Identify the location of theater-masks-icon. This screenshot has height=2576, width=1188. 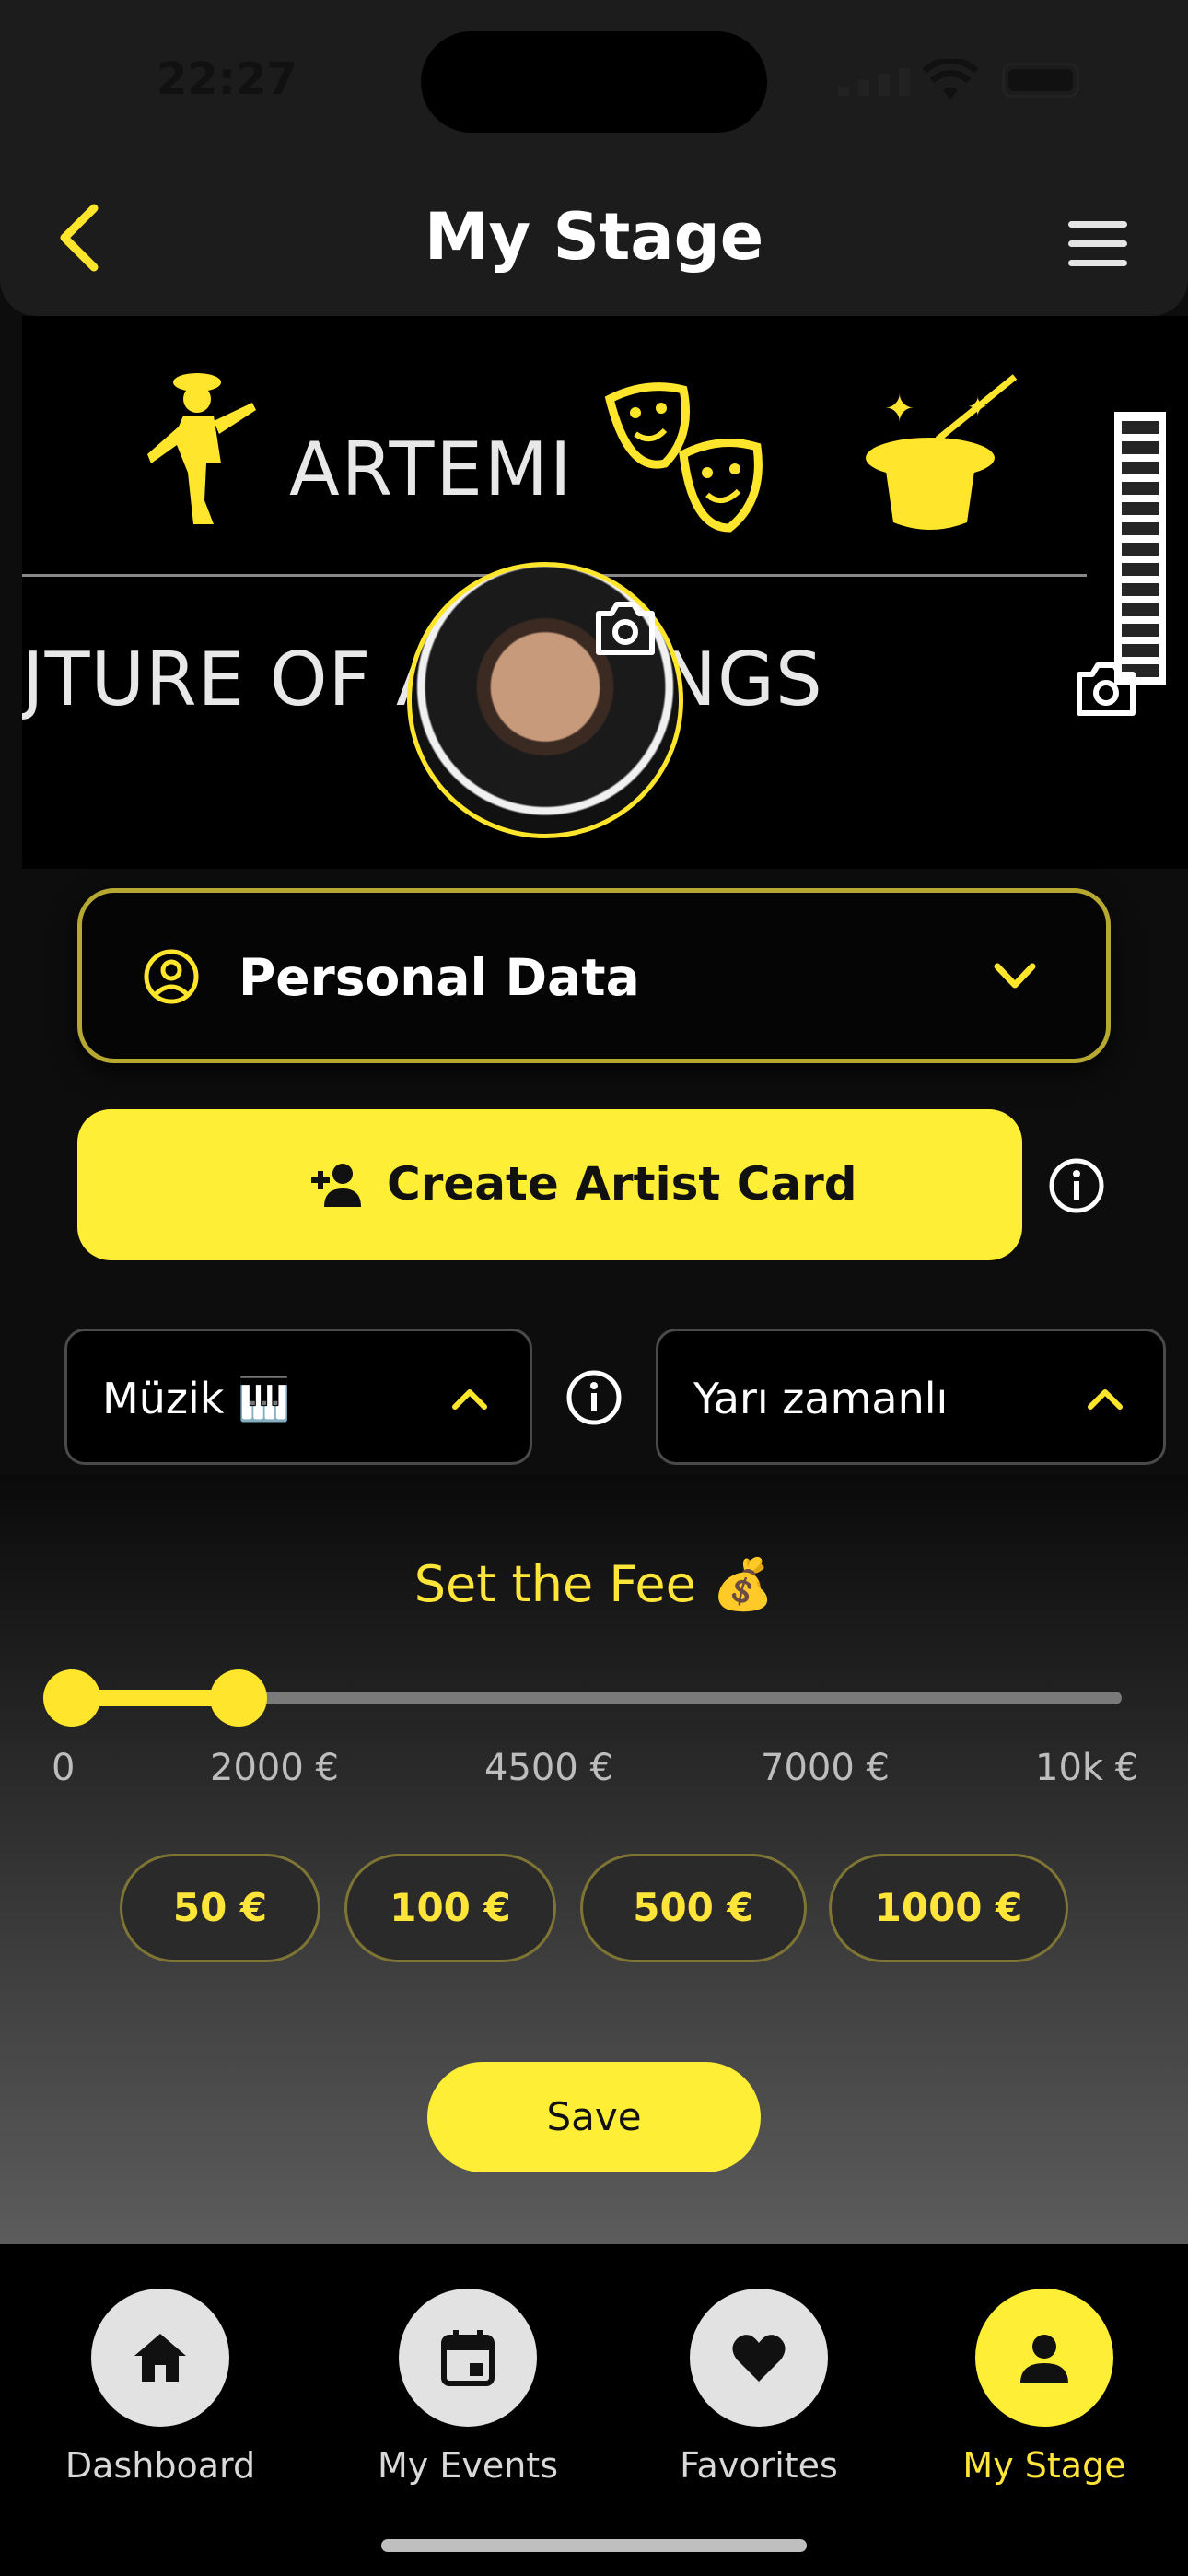
(683, 457).